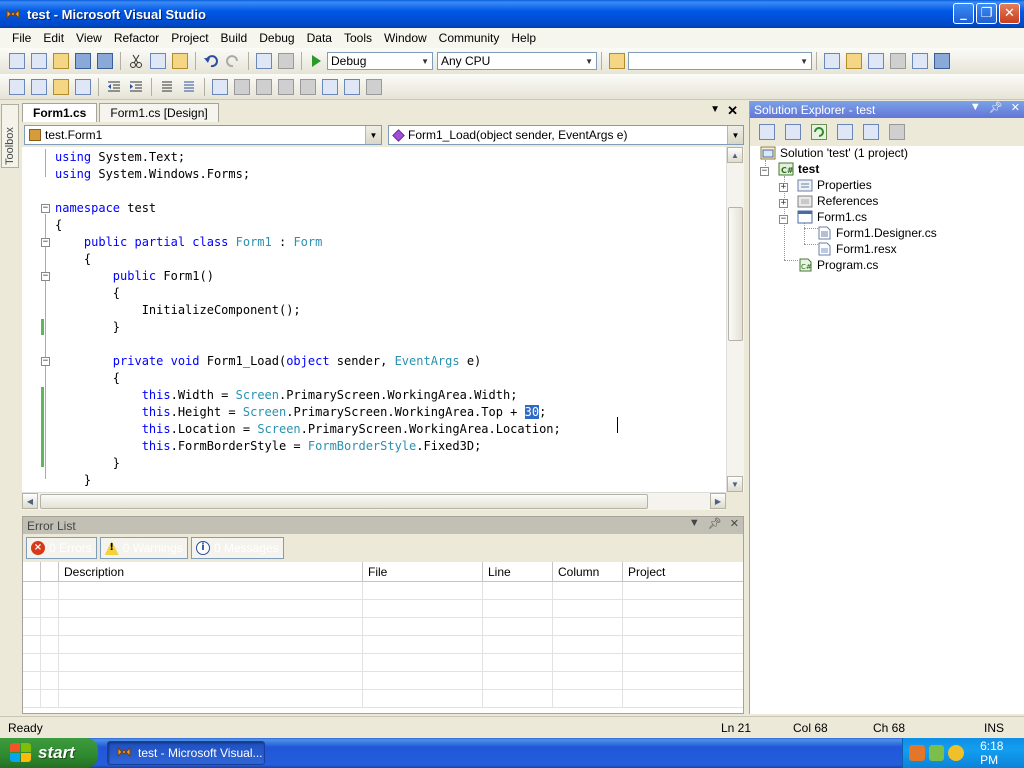 This screenshot has width=1024, height=768. I want to click on messages-filter-button: i 0 Messages, so click(237, 548).